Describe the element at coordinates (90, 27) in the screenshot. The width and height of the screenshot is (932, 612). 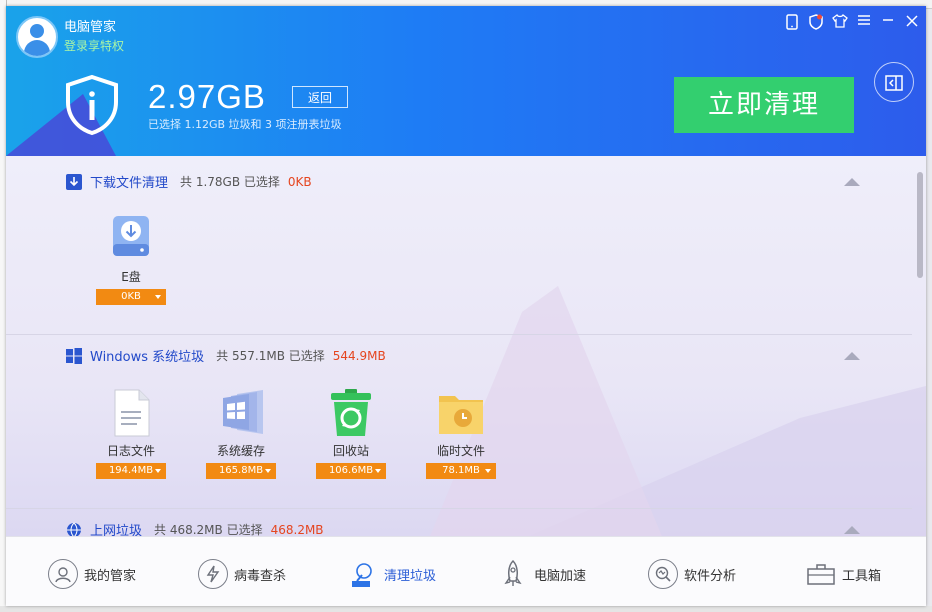
I see `app-name: 电脑管家` at that location.